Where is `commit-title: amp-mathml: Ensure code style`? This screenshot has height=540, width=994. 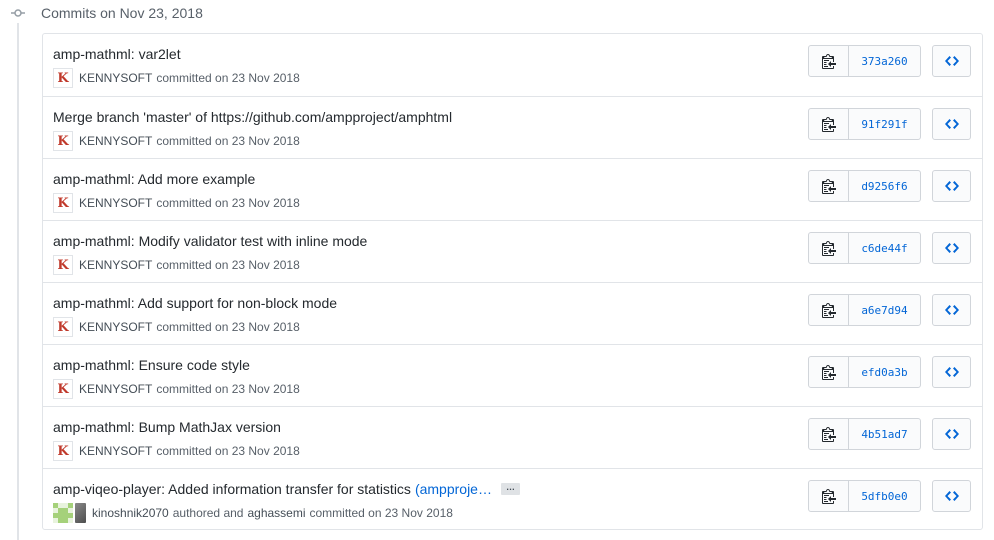 commit-title: amp-mathml: Ensure code style is located at coordinates (151, 365).